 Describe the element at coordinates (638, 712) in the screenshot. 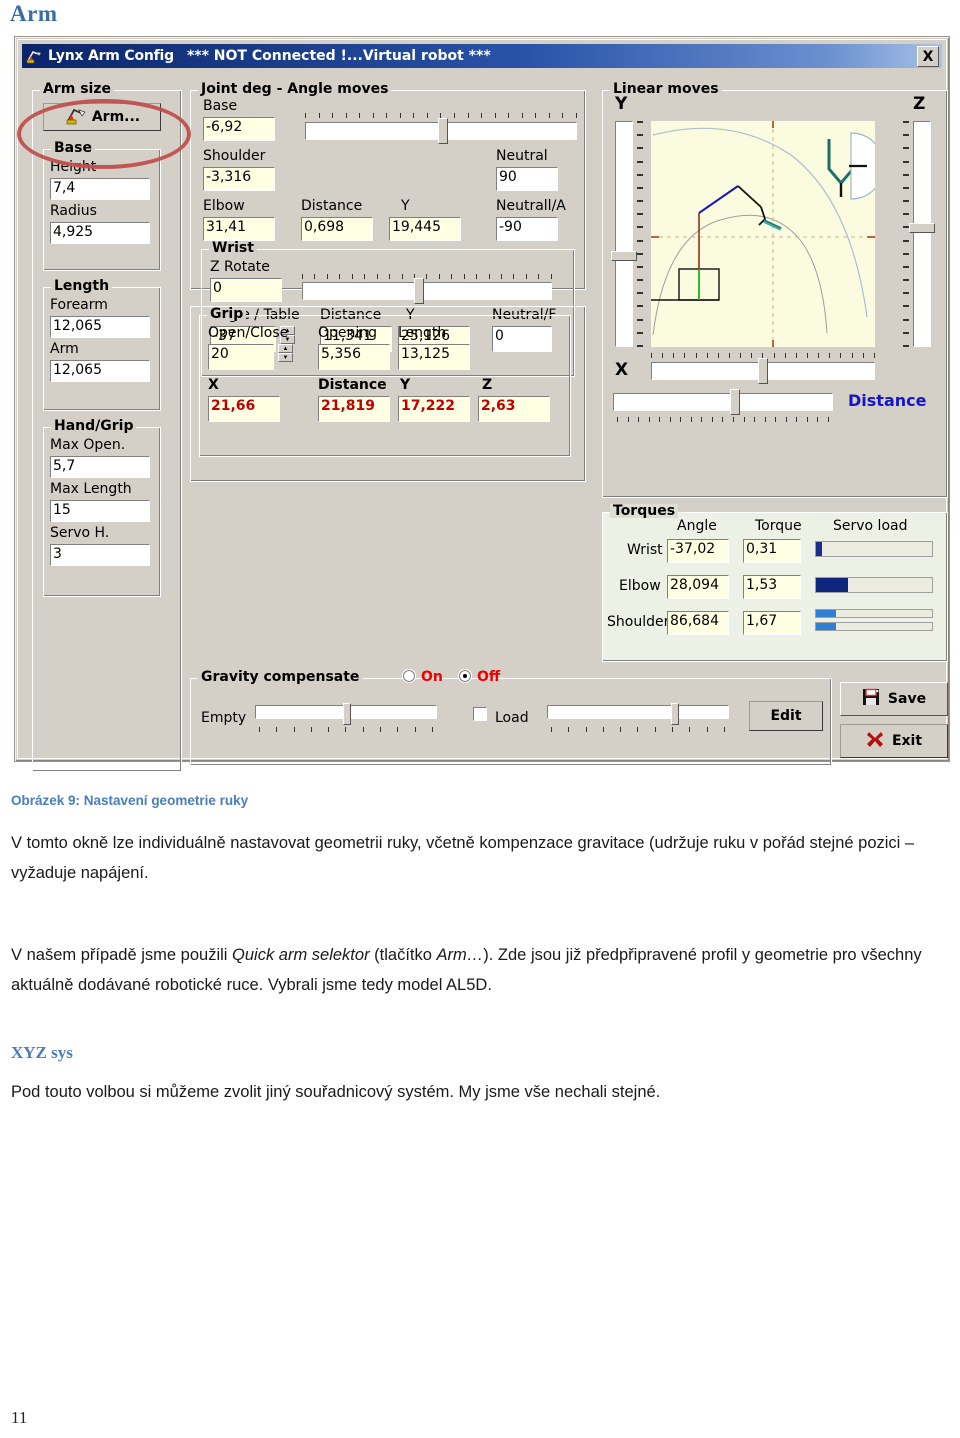

I see `load-slider-track` at that location.